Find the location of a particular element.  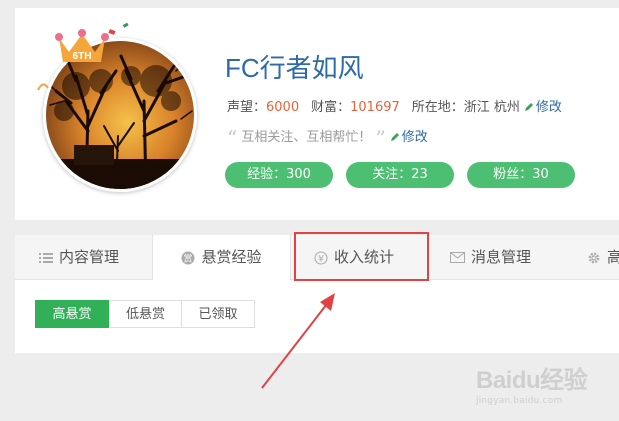

filter-high-reward: 高悬赏 is located at coordinates (72, 314).